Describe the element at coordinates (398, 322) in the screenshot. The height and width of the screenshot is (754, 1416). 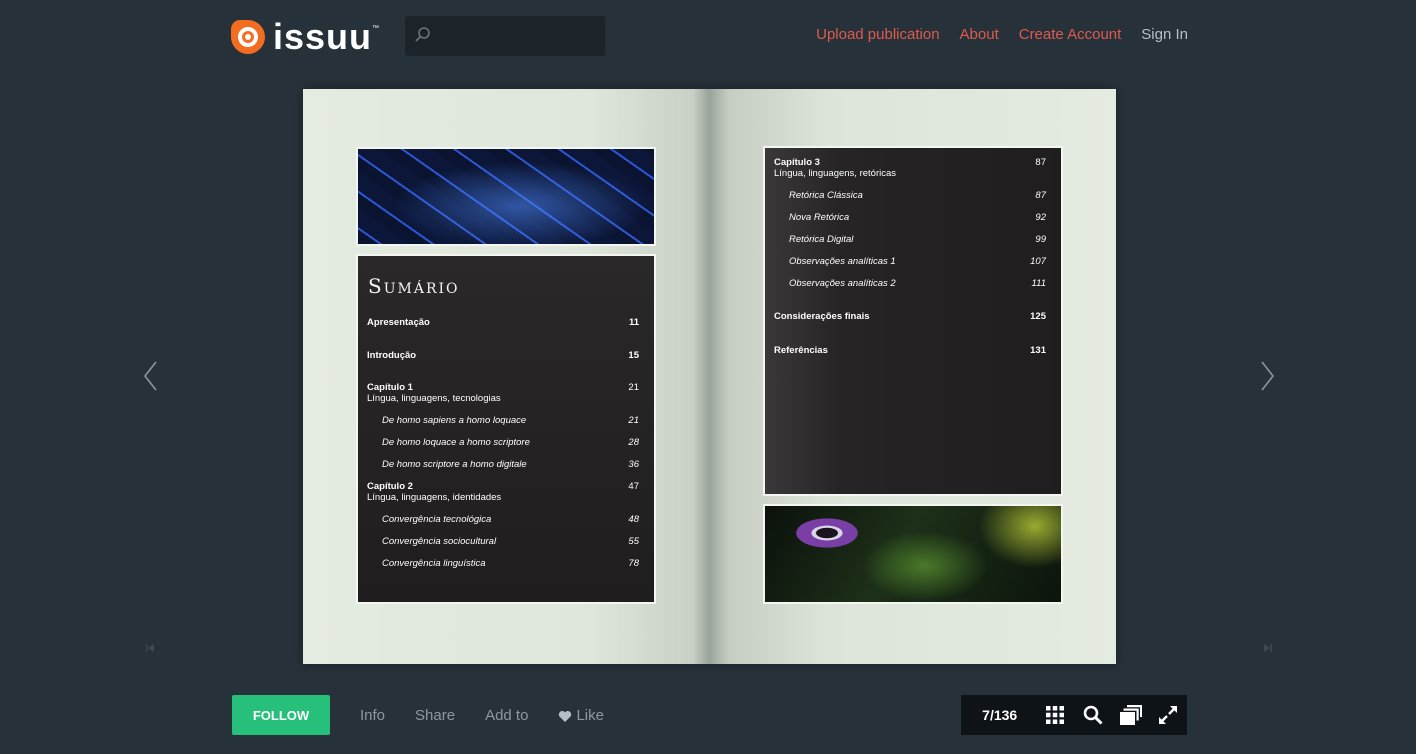
I see `toc-label: Apresentação` at that location.